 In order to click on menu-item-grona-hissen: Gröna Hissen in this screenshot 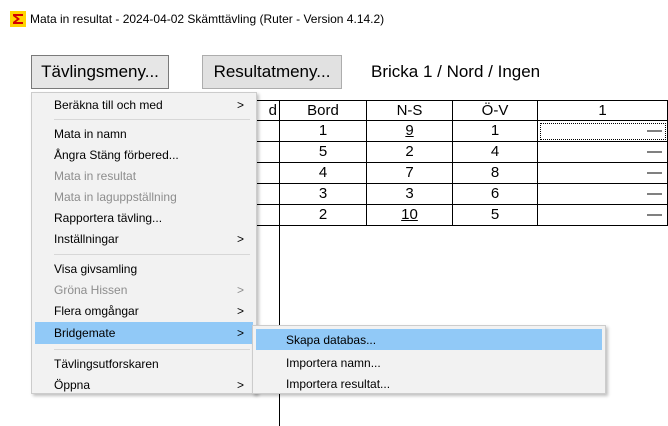, I will do `click(91, 290)`.